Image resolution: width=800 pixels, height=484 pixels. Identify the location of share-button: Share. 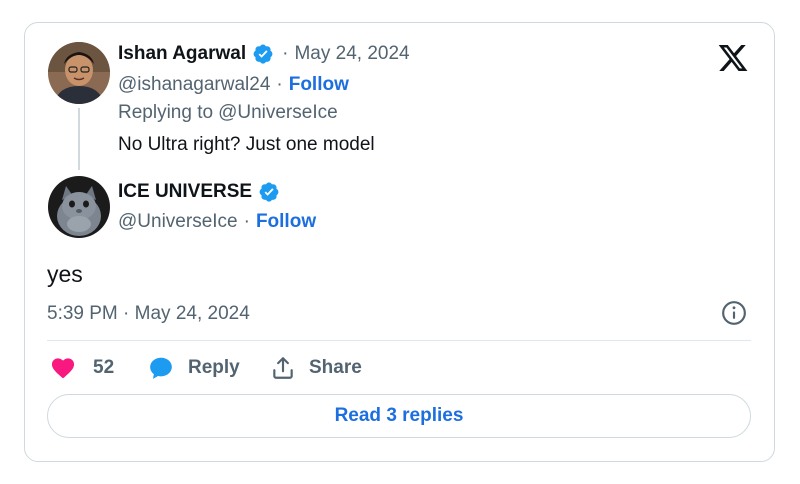
(316, 368).